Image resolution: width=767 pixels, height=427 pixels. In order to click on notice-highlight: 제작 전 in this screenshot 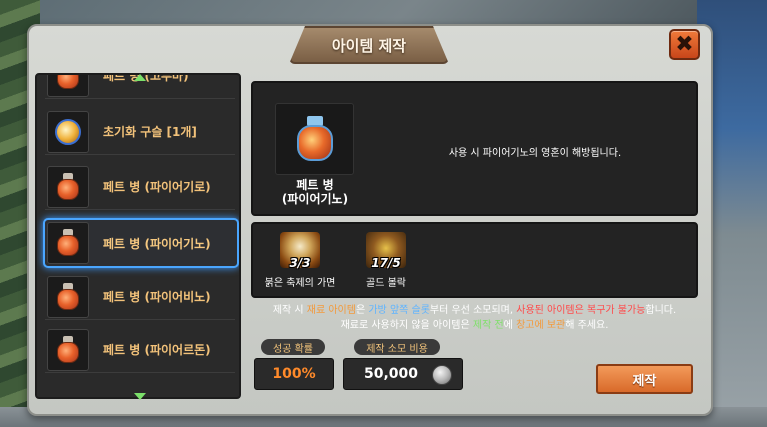, I will do `click(488, 325)`.